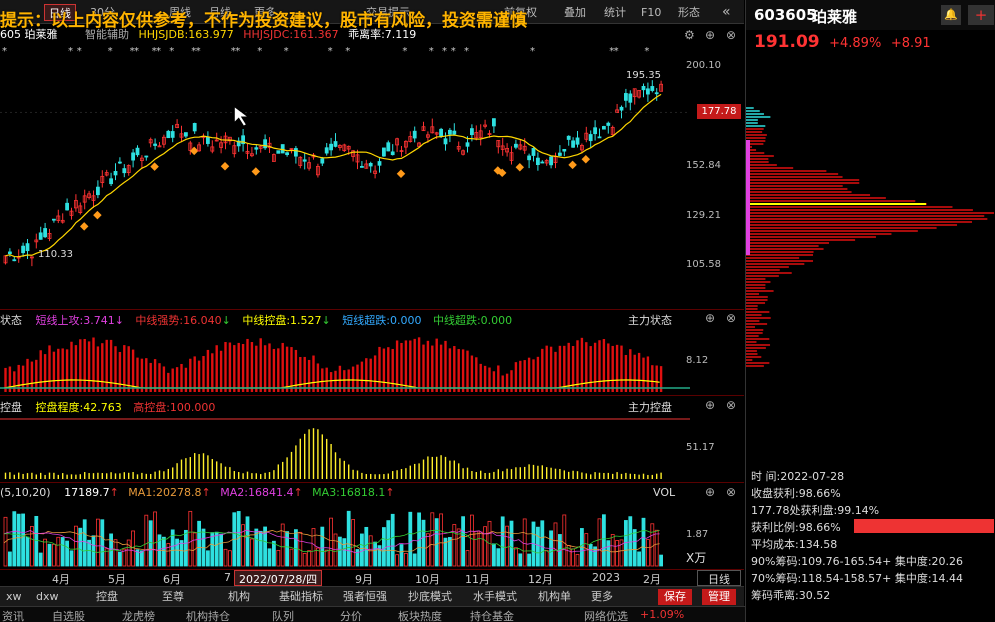 This screenshot has height=622, width=995. What do you see at coordinates (208, 615) in the screenshot?
I see `tab-inst-holdings: 机构持仓` at bounding box center [208, 615].